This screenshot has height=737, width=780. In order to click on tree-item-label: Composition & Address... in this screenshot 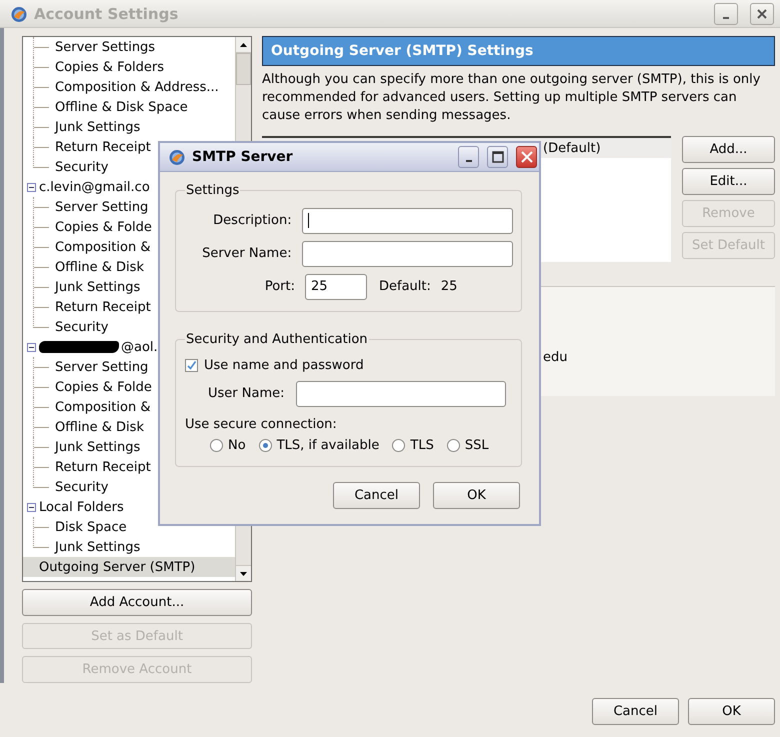, I will do `click(137, 87)`.